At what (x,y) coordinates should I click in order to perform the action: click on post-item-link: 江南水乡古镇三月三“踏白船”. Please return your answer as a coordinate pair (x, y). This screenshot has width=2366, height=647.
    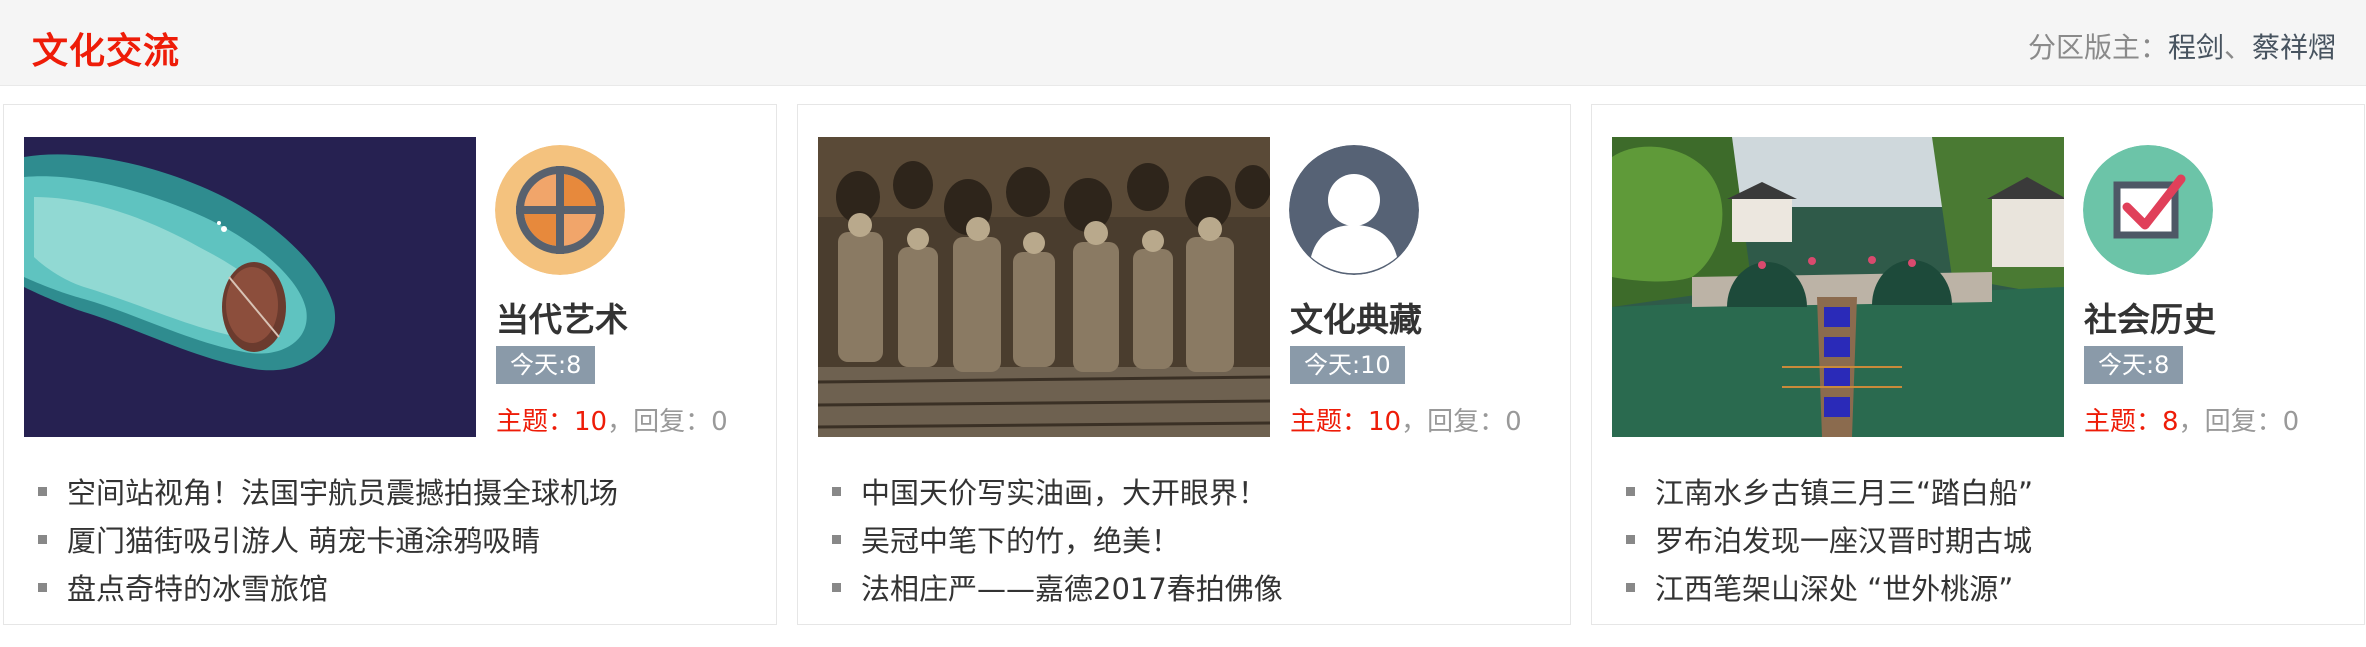
    Looking at the image, I should click on (1822, 491).